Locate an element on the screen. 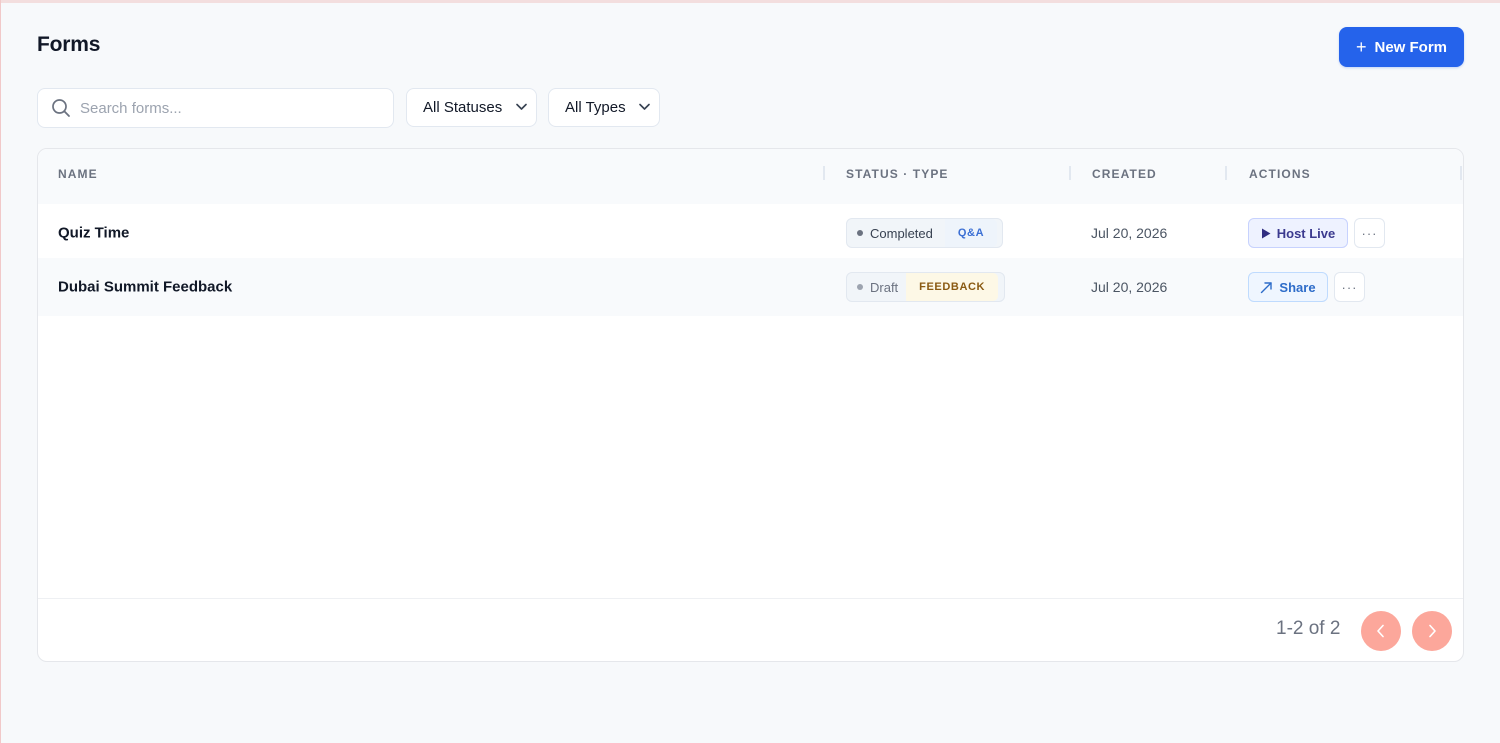 The width and height of the screenshot is (1500, 743). column-header-actions: ACTIONS is located at coordinates (1280, 174).